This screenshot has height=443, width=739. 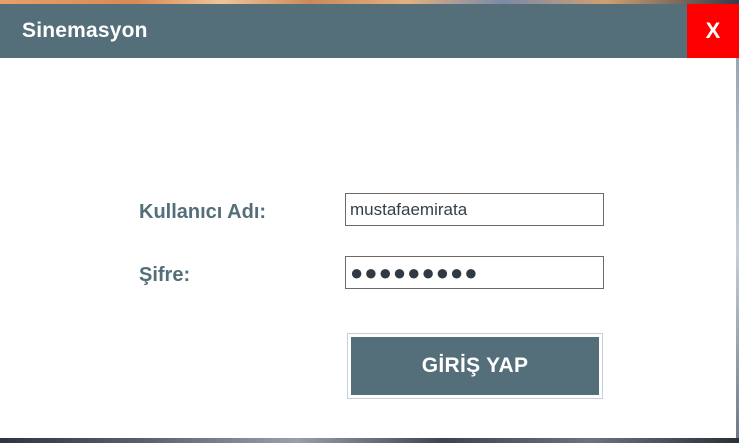 I want to click on close-icon: X, so click(x=713, y=30).